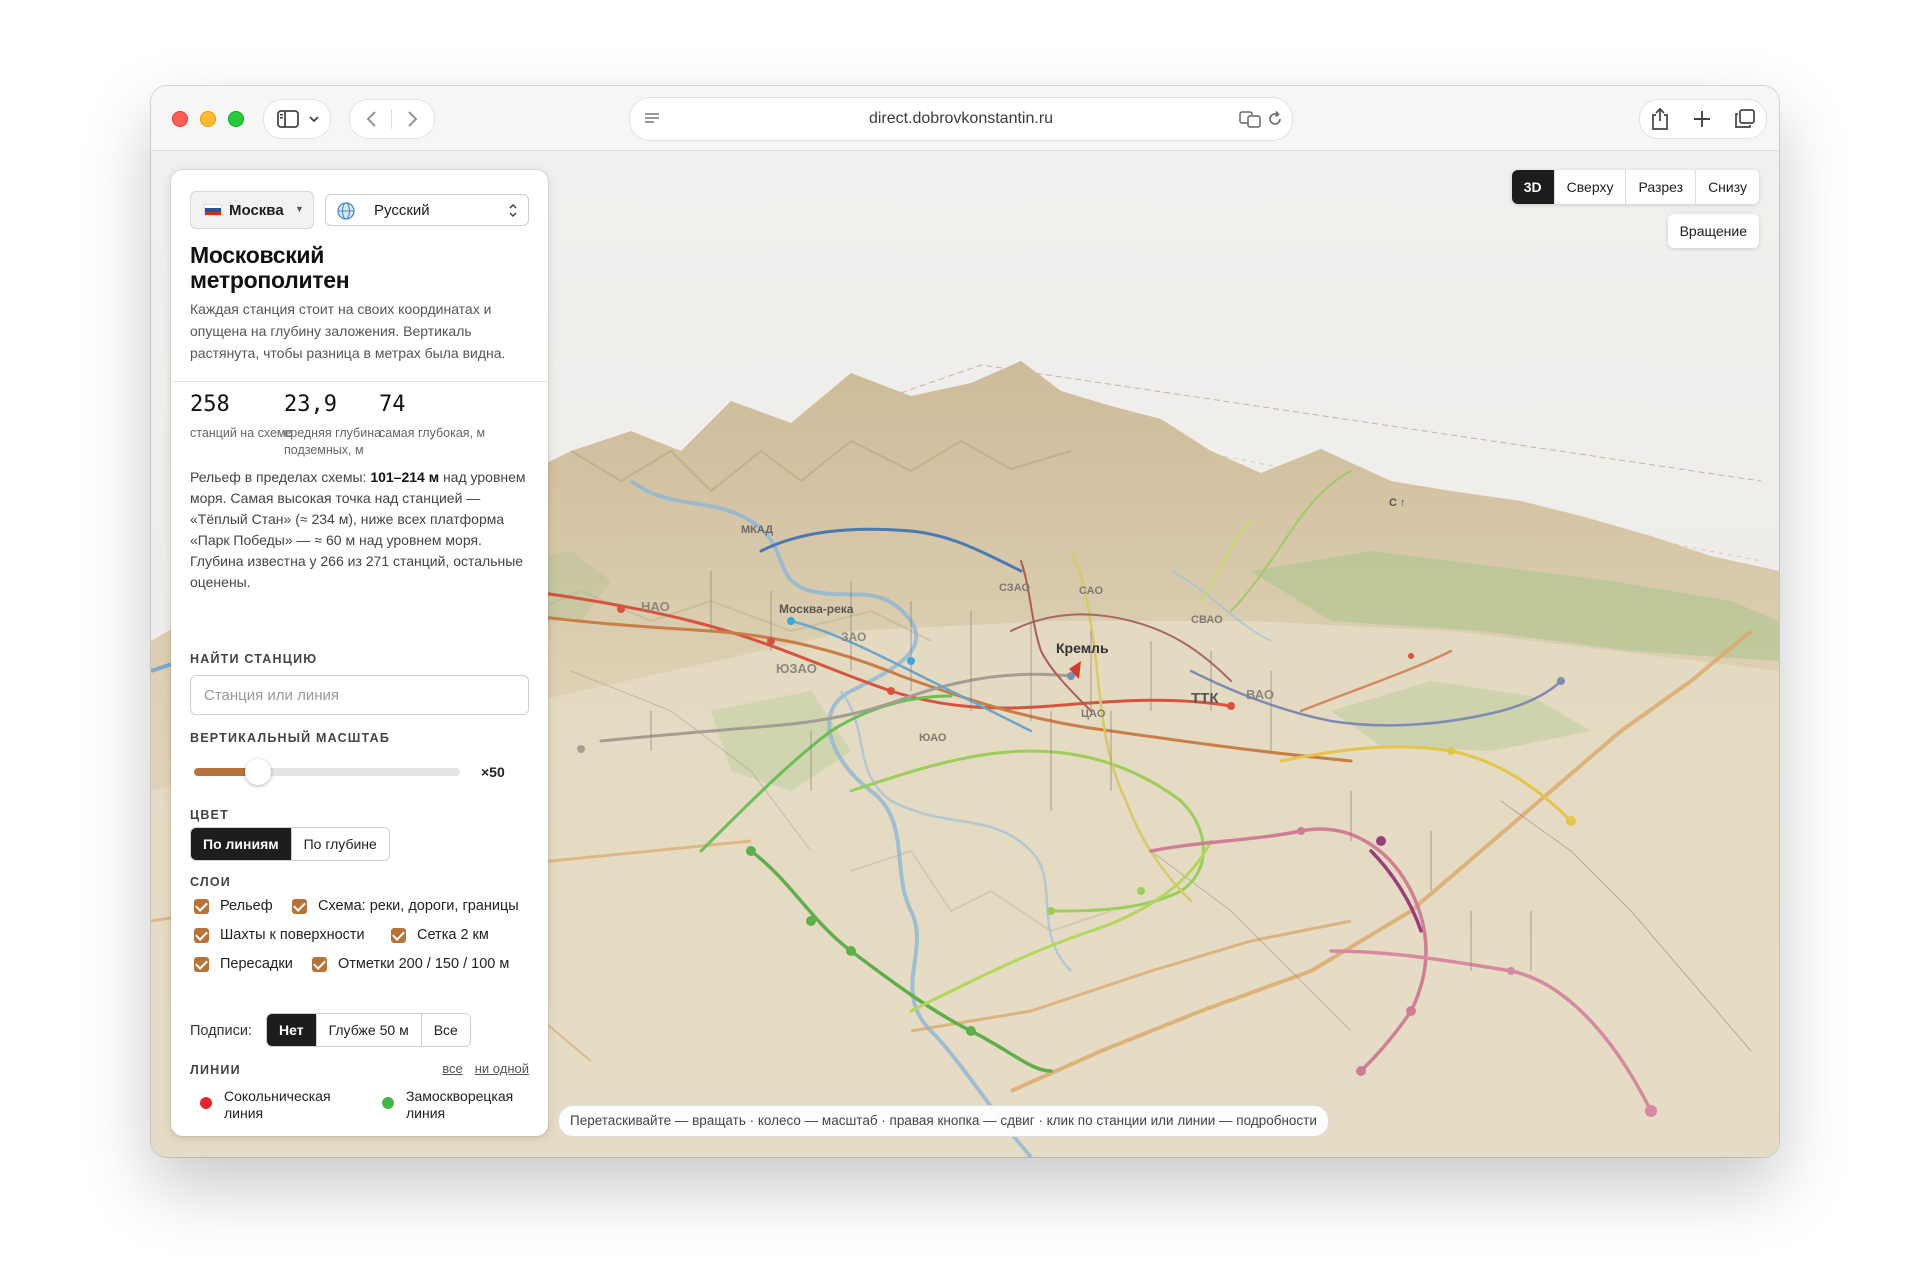 The image size is (1920, 1280). Describe the element at coordinates (1532, 187) in the screenshot. I see `view-mode-3d: 3D` at that location.